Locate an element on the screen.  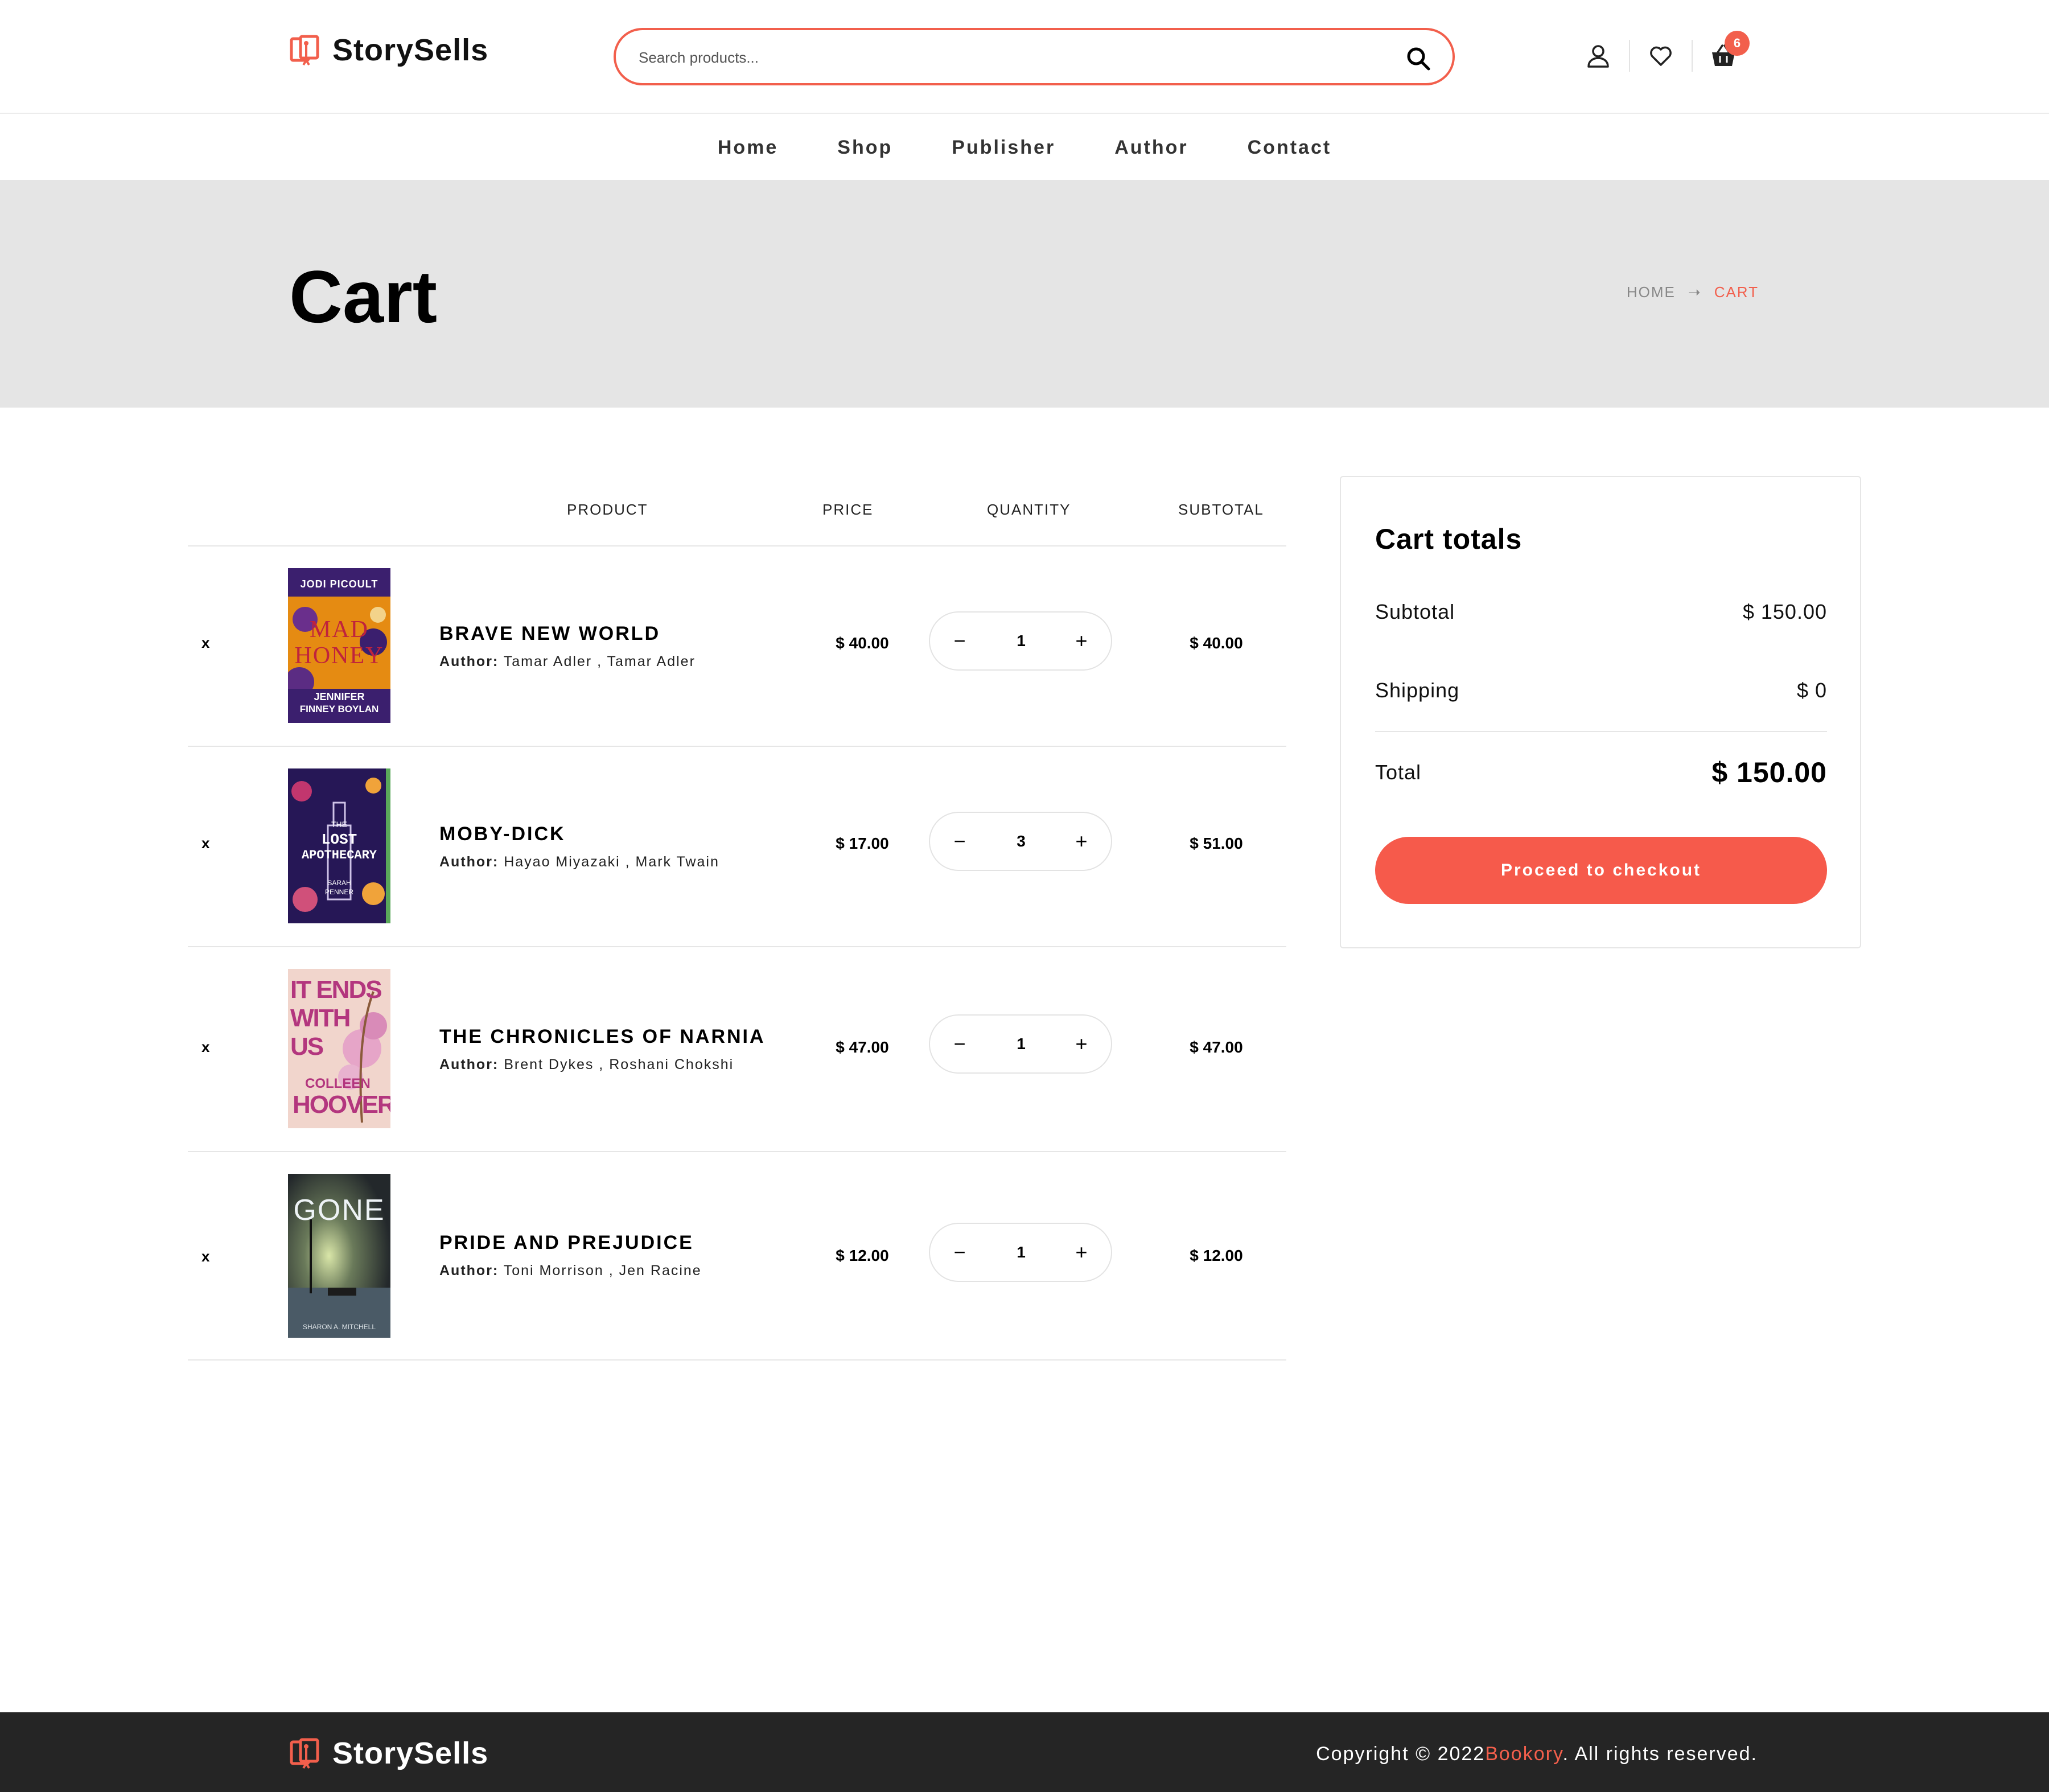
footer-logo: StorySells is located at coordinates (388, 1753).